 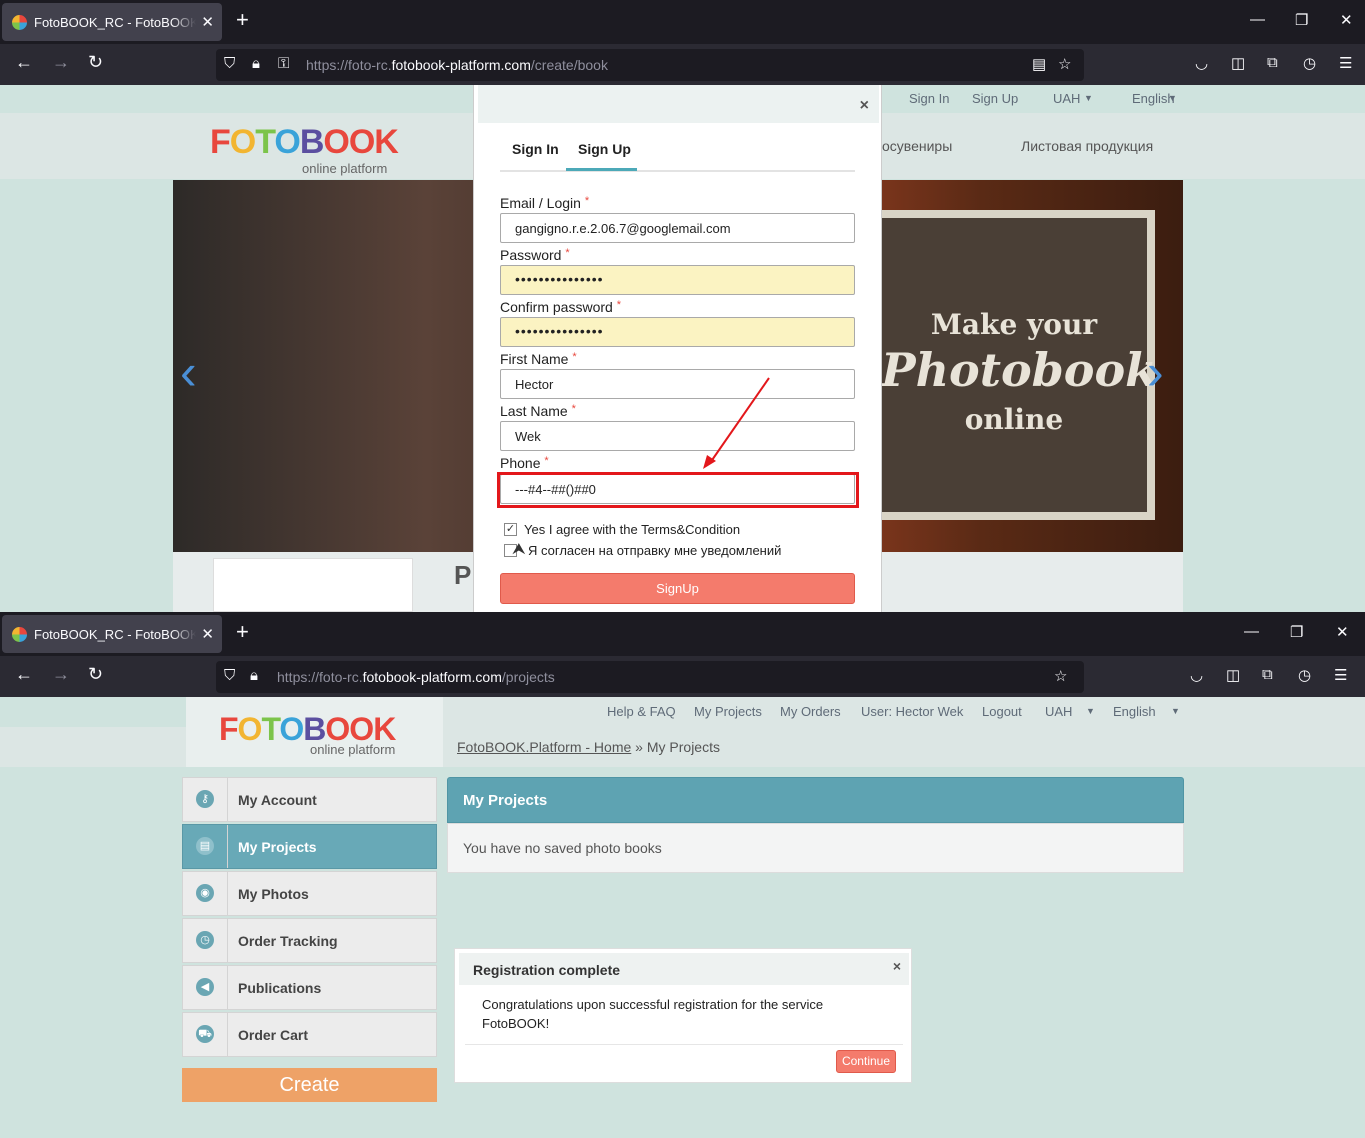 I want to click on sidebar-item-my-photos: ◉ My Photos, so click(x=309, y=893).